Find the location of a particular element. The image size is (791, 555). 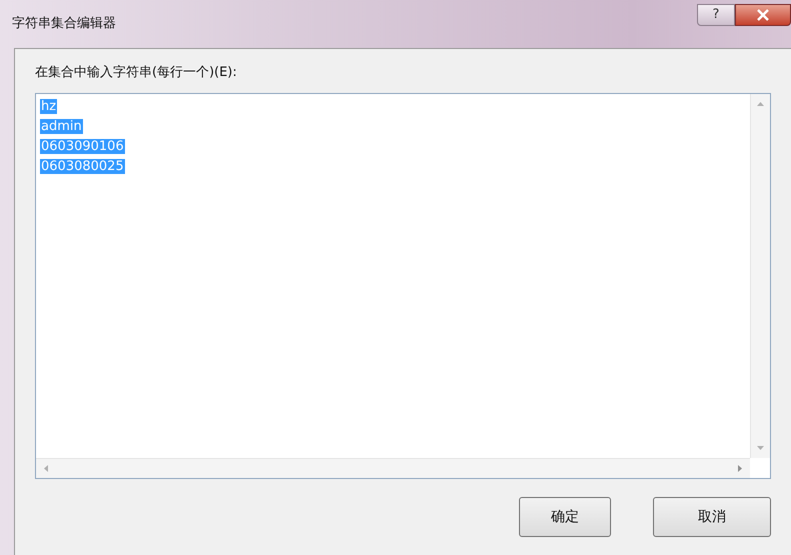

window-title: 字符串集合编辑器 is located at coordinates (64, 24).